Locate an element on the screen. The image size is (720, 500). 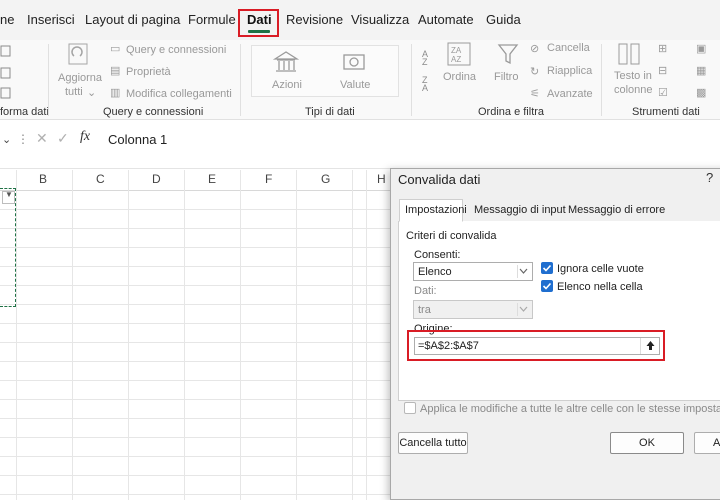
validation-criteria-heading: Criteri di convalida is located at coordinates (451, 236).